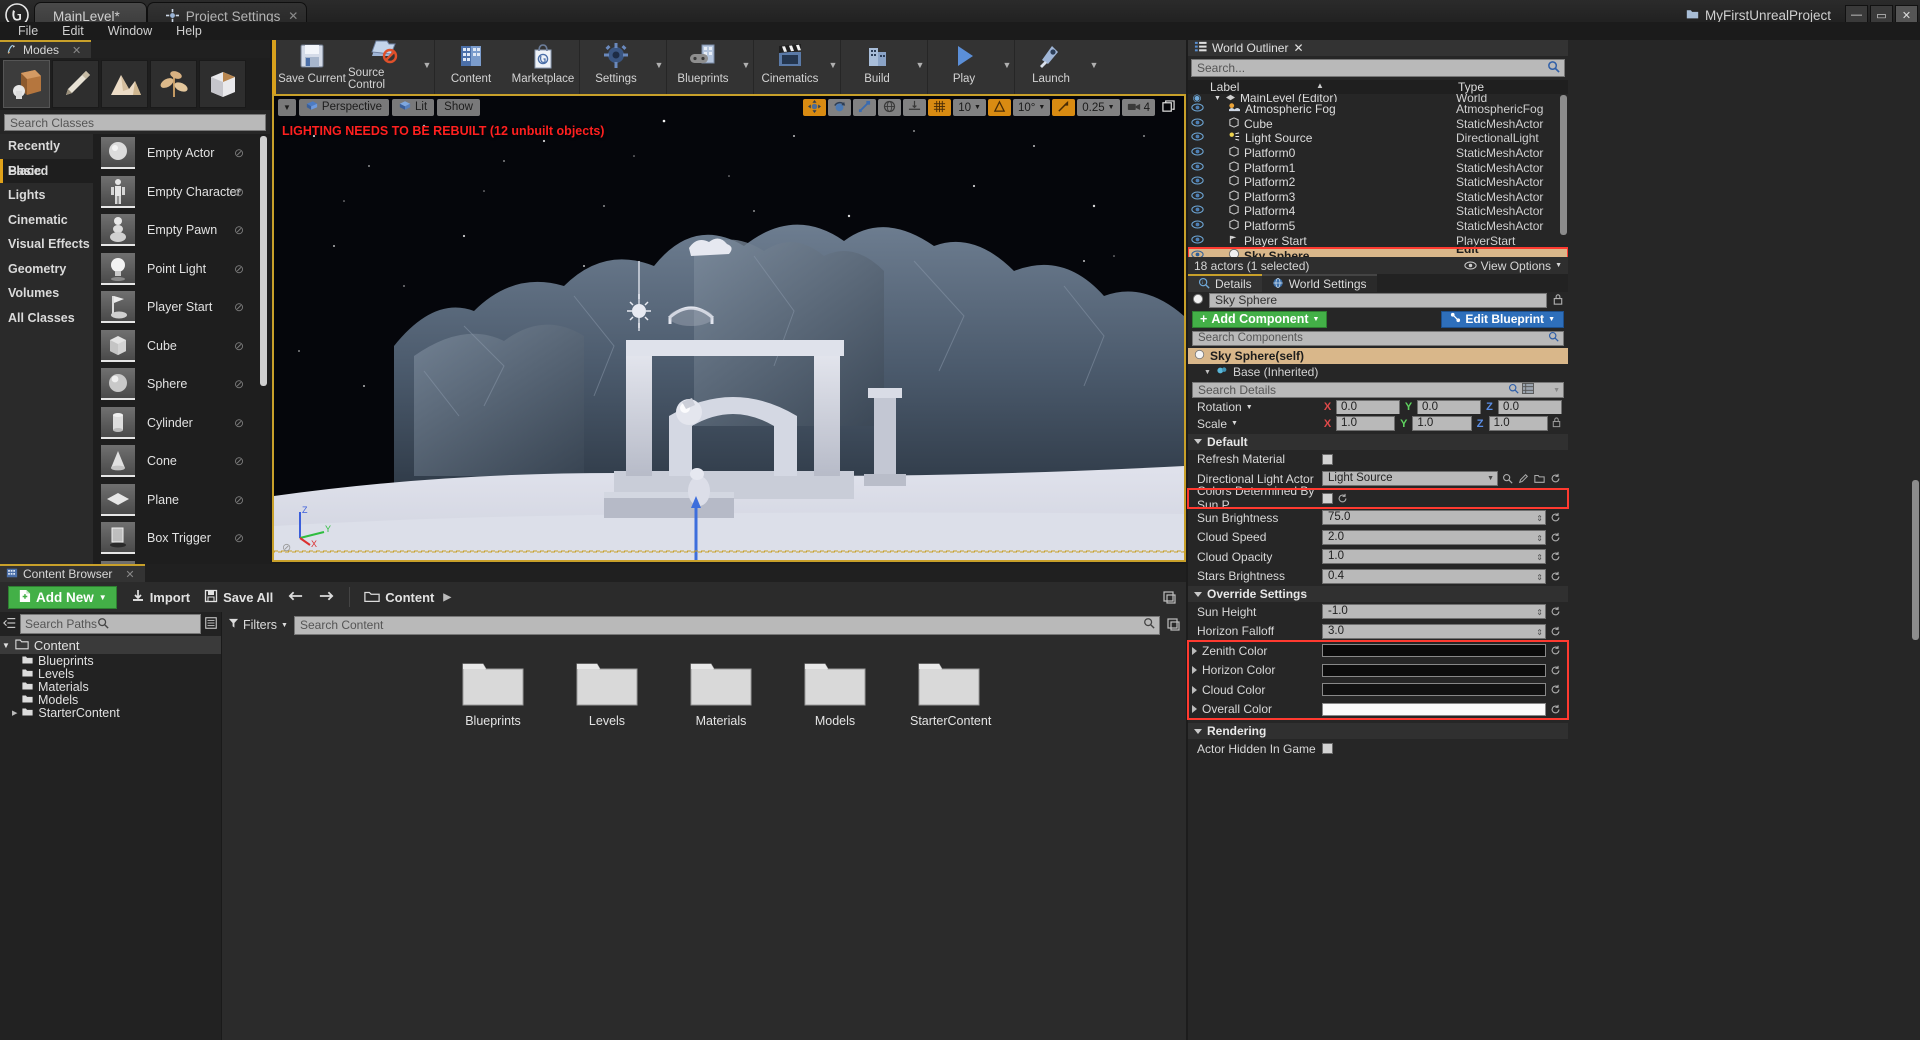 The width and height of the screenshot is (1920, 1040). Describe the element at coordinates (458, 107) in the screenshot. I see `viewport-show-button: Show` at that location.